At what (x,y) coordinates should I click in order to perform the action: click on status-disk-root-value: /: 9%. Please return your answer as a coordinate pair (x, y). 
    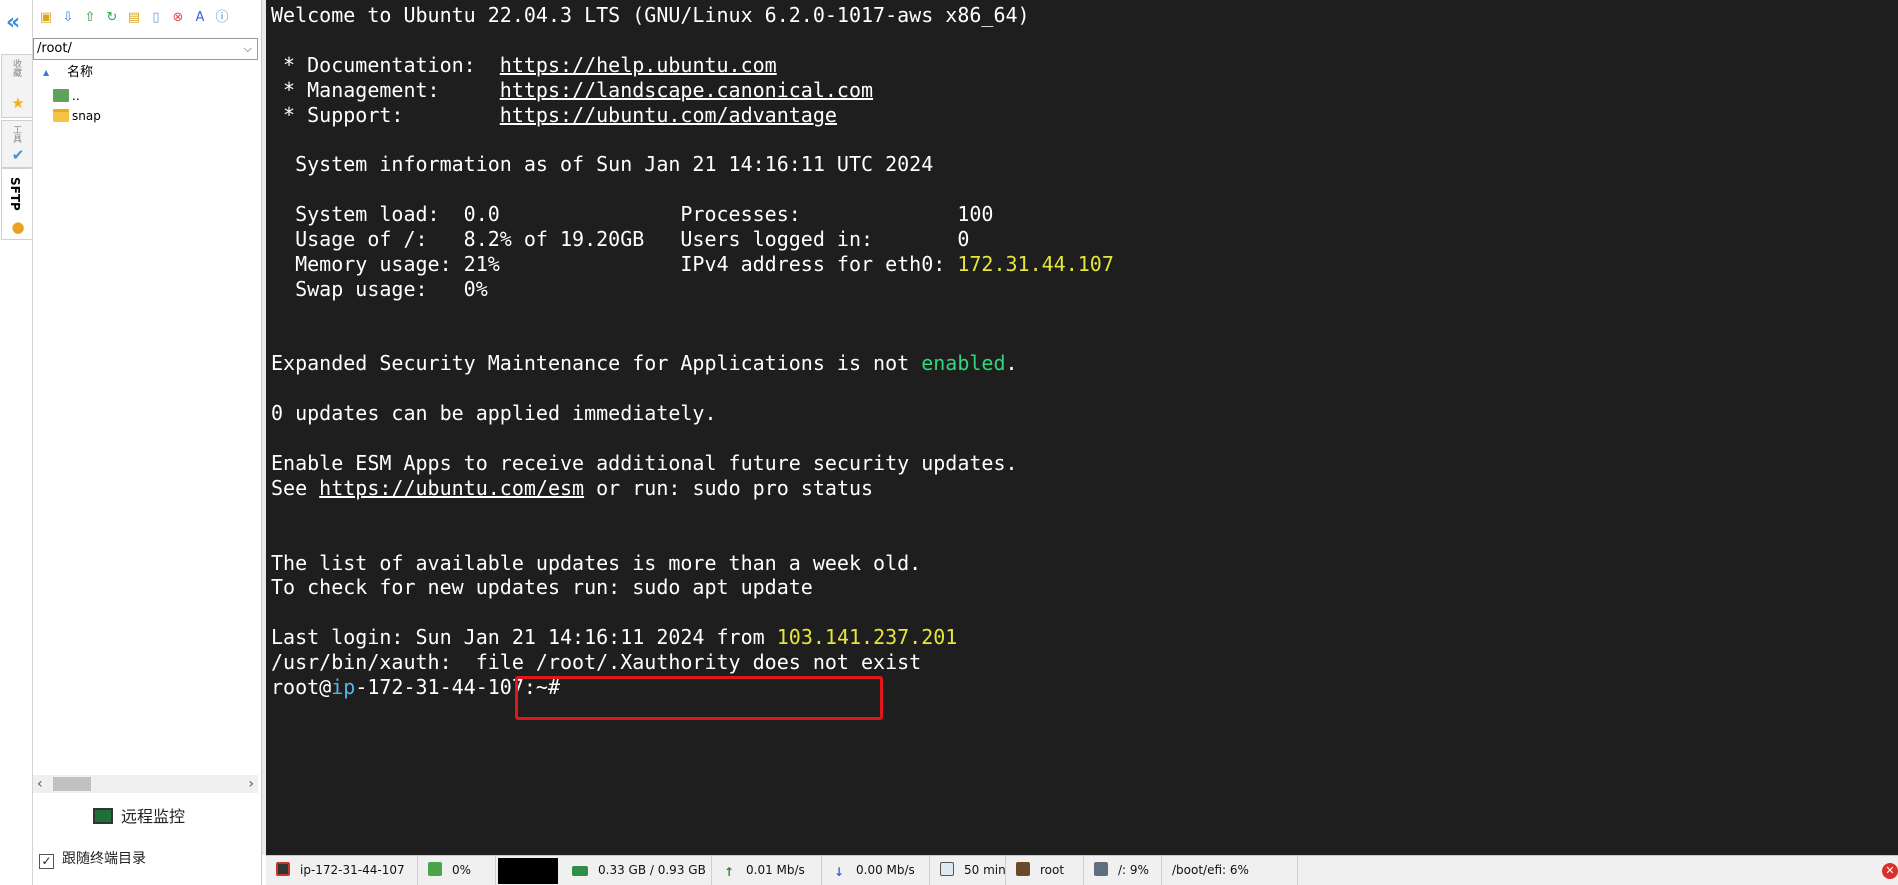
    Looking at the image, I should click on (1133, 870).